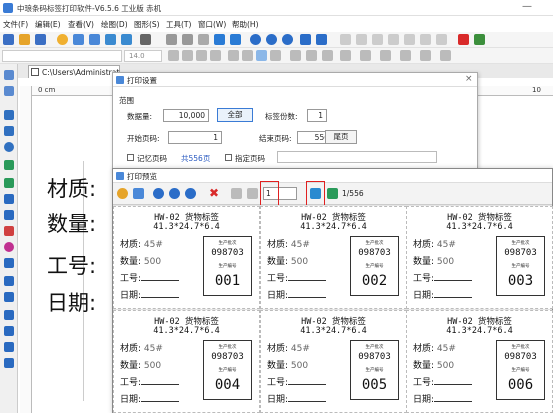 Image resolution: width=553 pixels, height=413 pixels. Describe the element at coordinates (311, 55) in the screenshot. I see `valign-middle-icon` at that location.